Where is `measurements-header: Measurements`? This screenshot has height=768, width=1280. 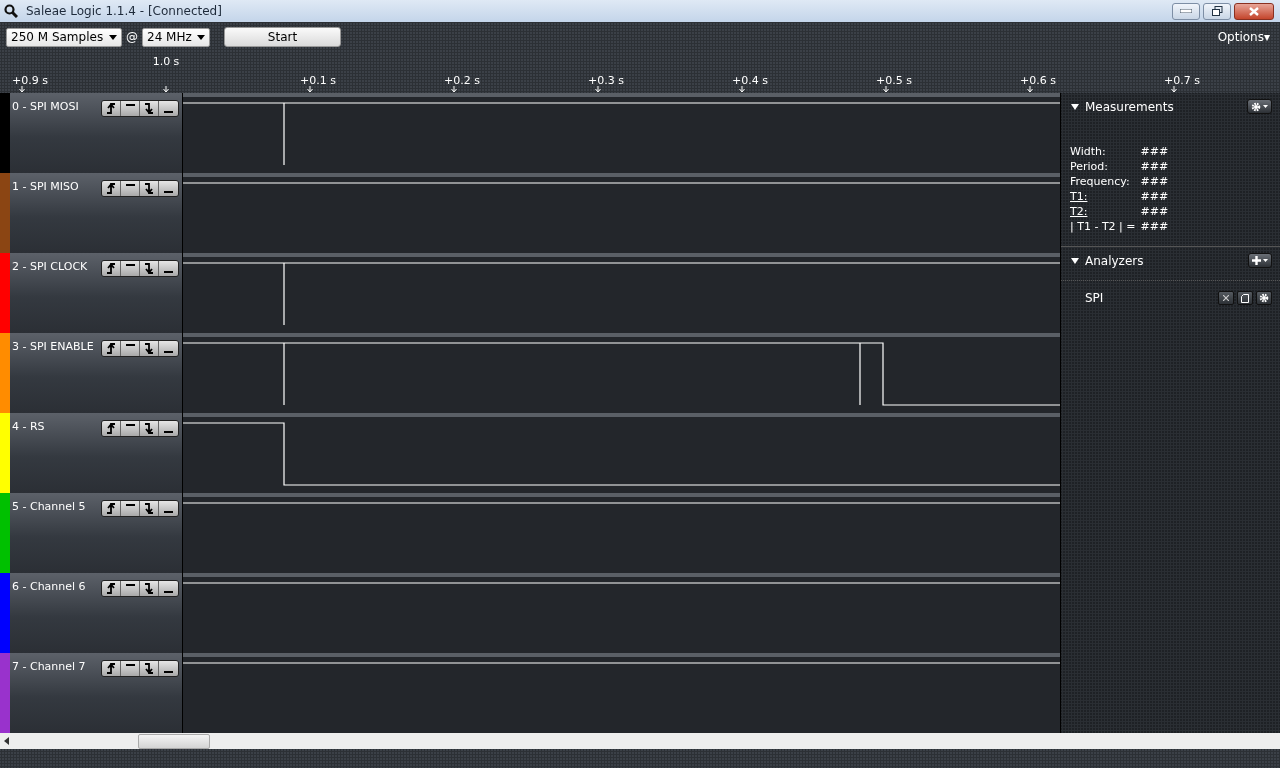 measurements-header: Measurements is located at coordinates (1122, 106).